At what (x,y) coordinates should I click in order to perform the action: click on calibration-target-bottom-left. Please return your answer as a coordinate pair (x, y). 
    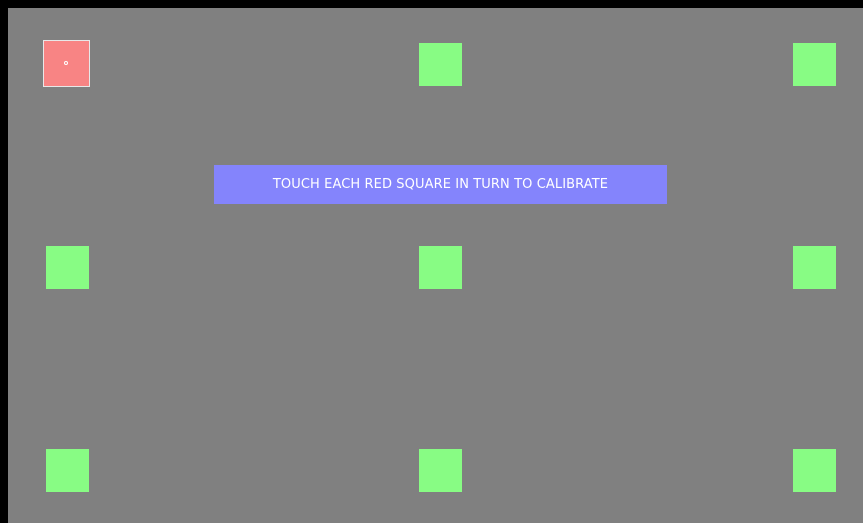
    Looking at the image, I should click on (67, 470).